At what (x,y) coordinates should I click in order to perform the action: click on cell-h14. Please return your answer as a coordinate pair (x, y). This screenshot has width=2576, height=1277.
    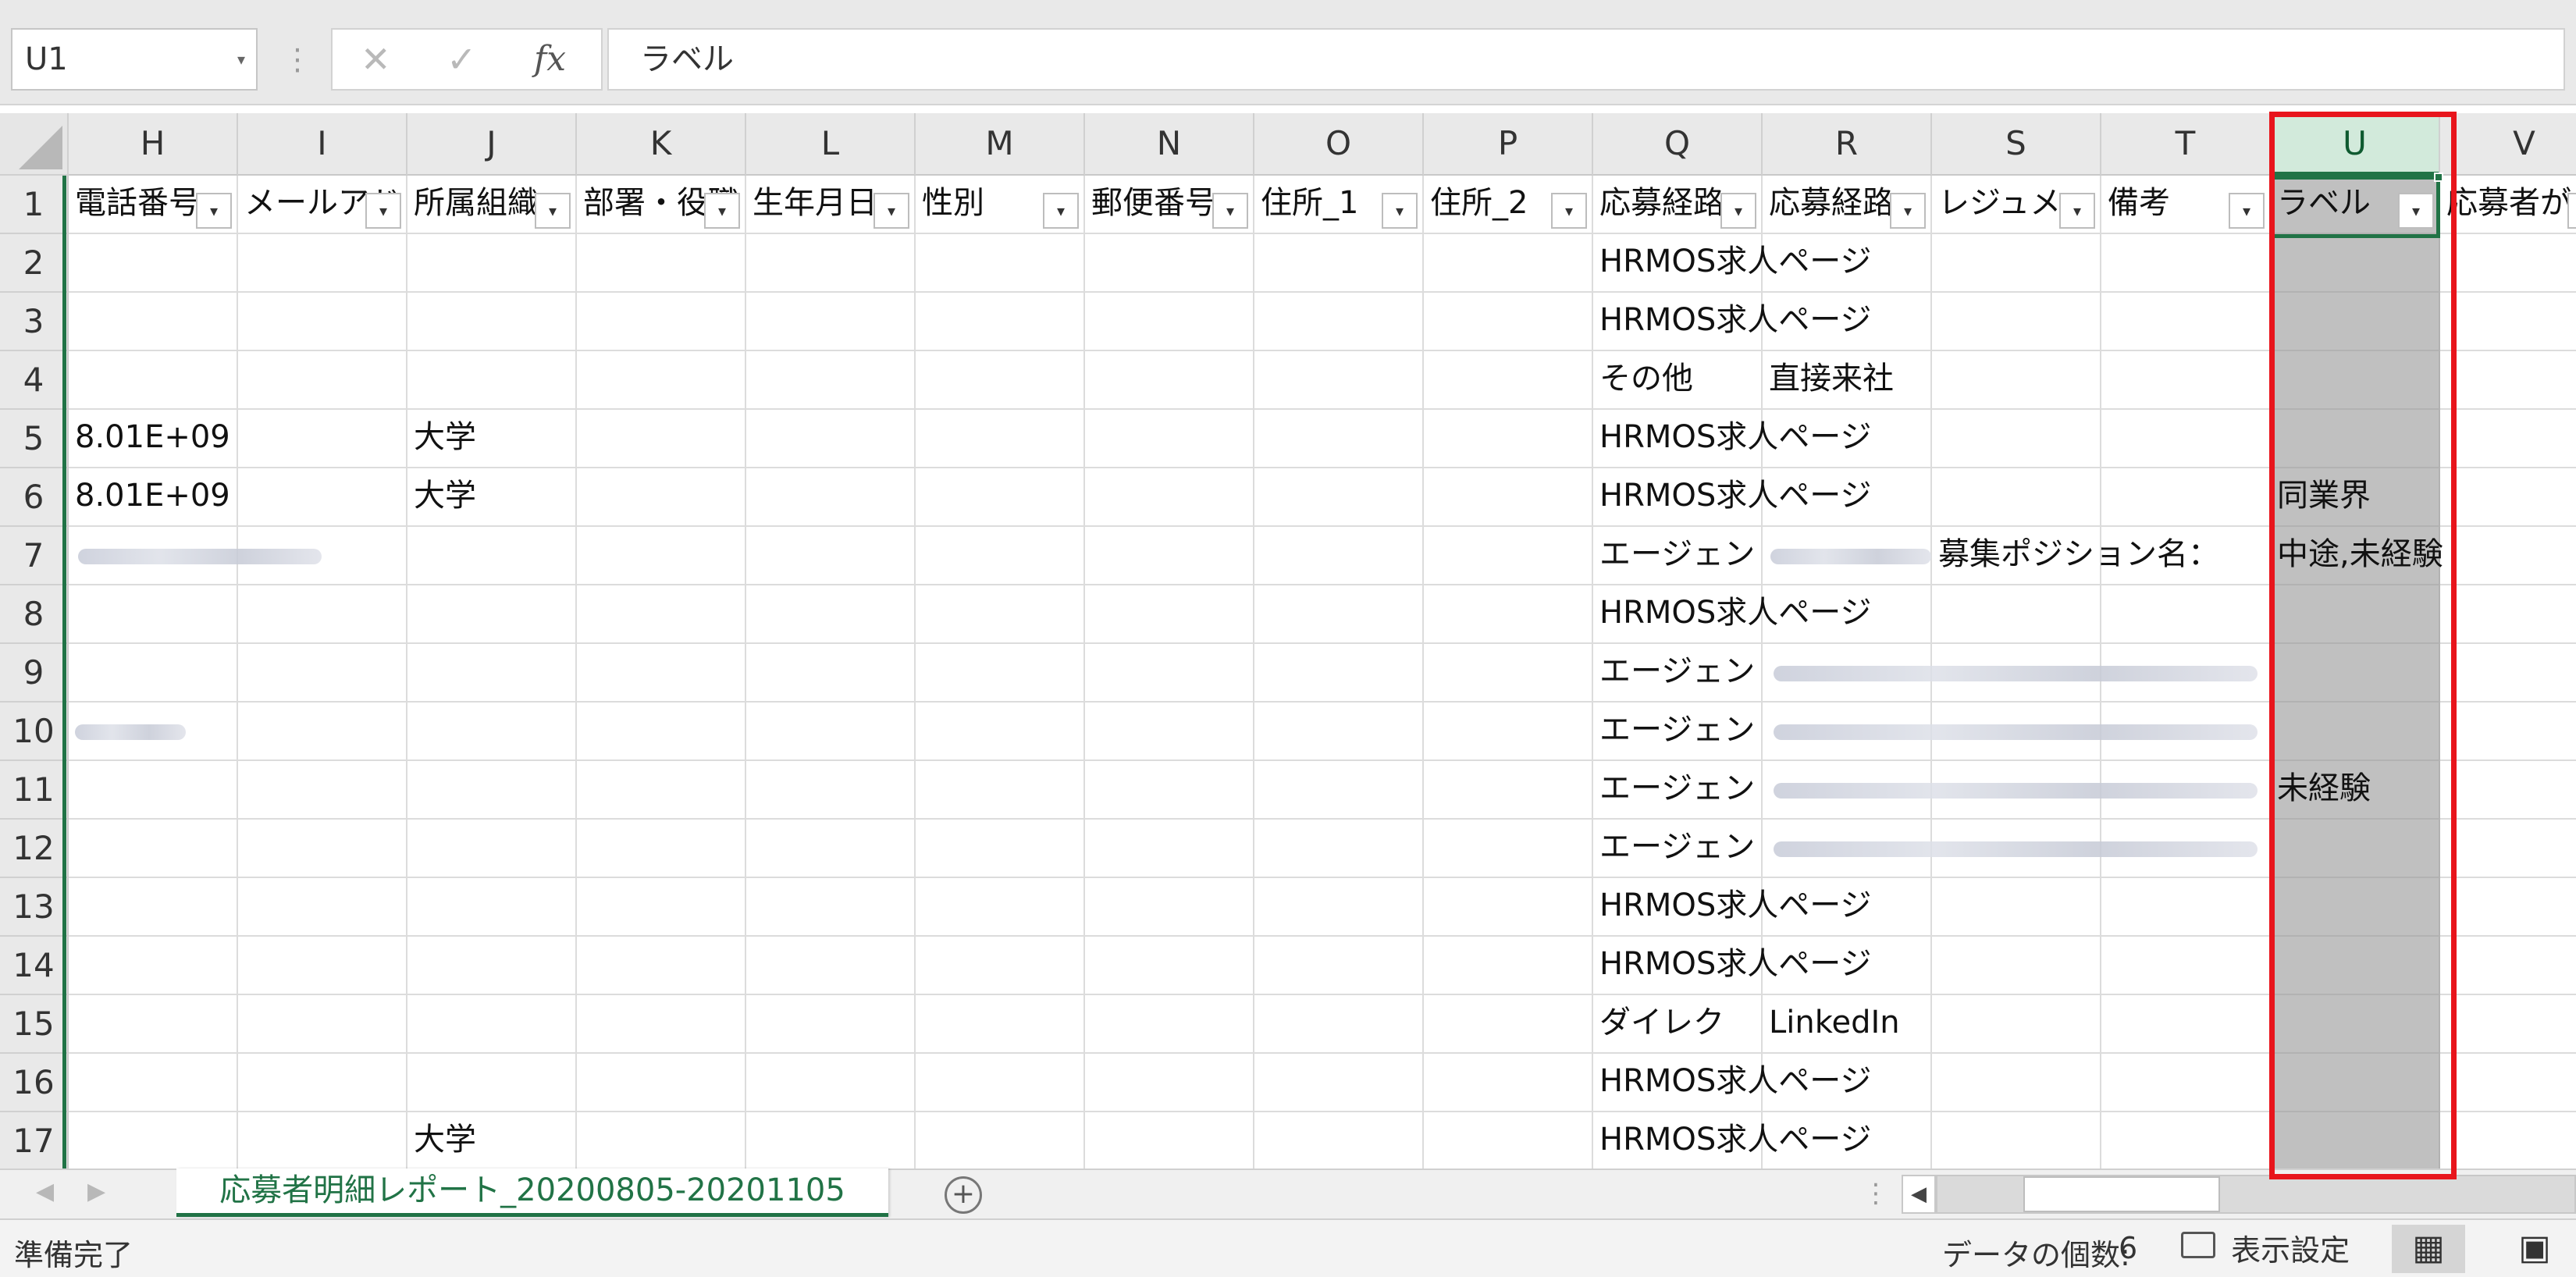
    Looking at the image, I should click on (153, 966).